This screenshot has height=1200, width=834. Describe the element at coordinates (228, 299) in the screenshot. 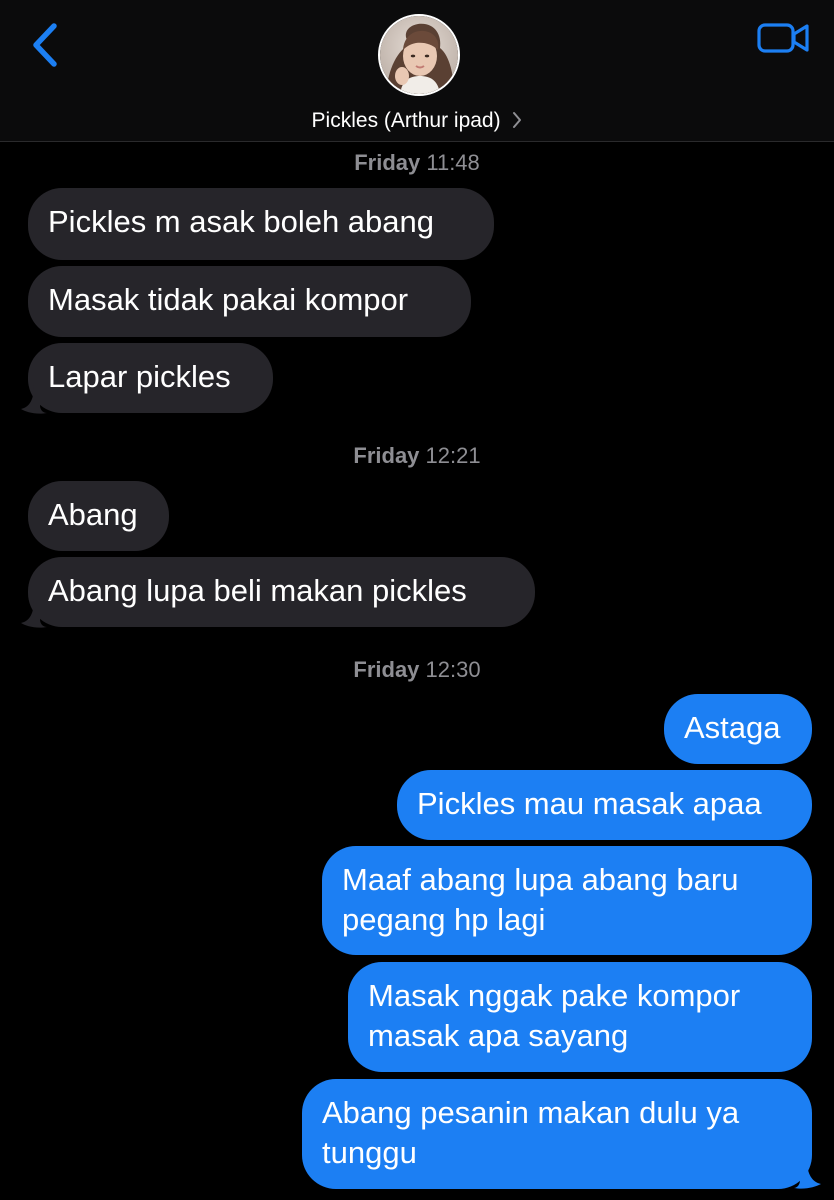

I see `message-text: Masak tidak pakai kompor` at that location.